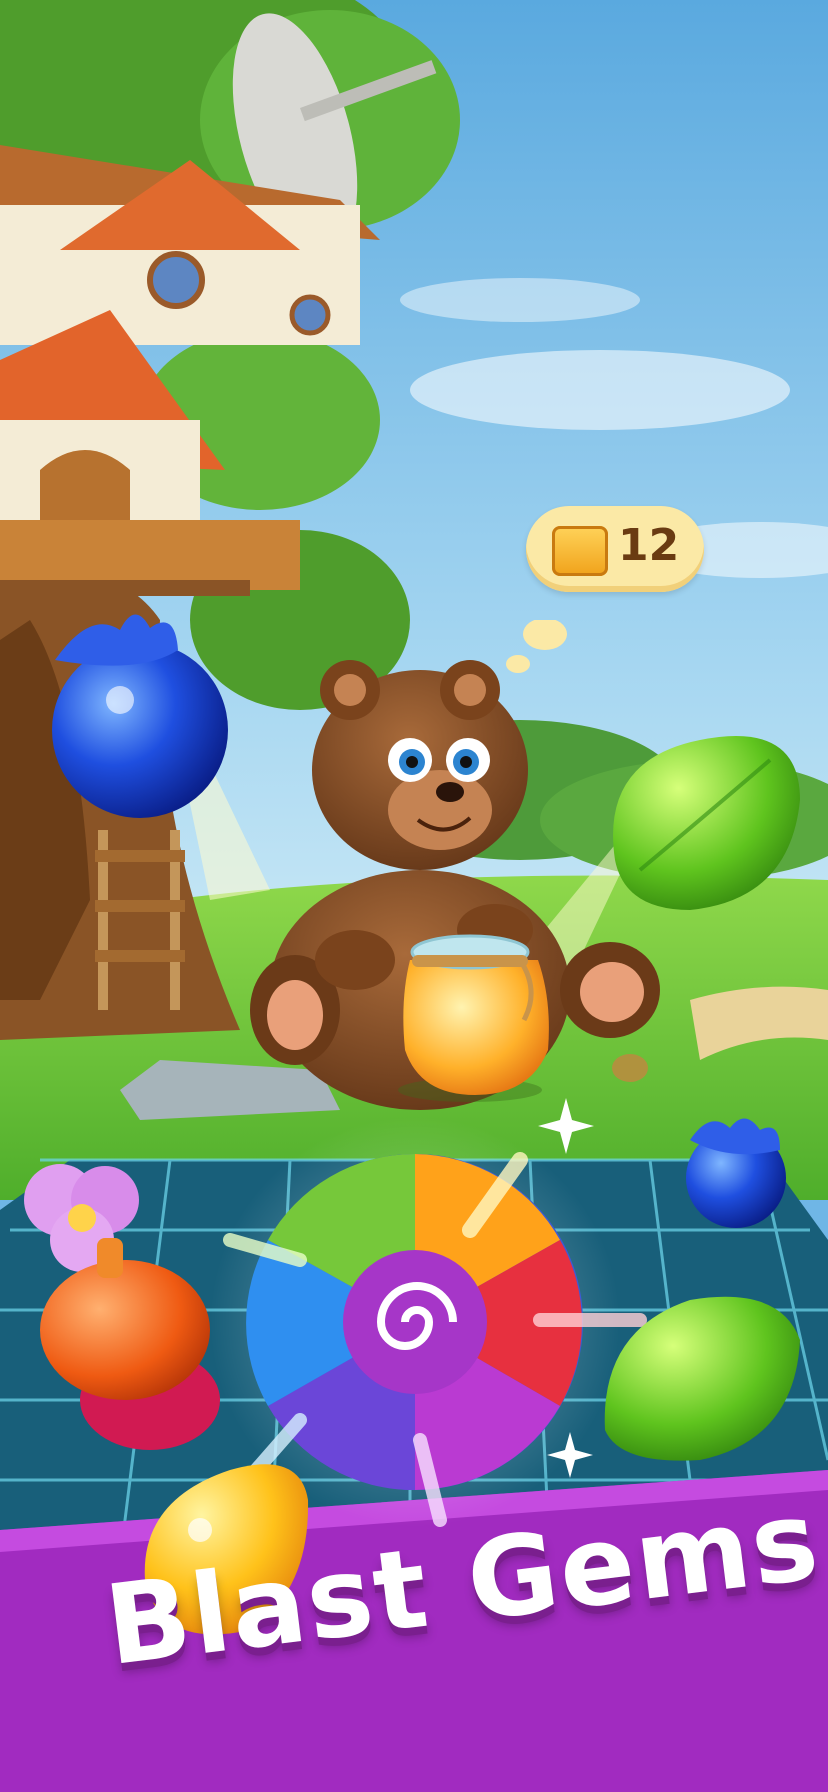  Describe the element at coordinates (649, 545) in the screenshot. I see `goal-count: 12` at that location.